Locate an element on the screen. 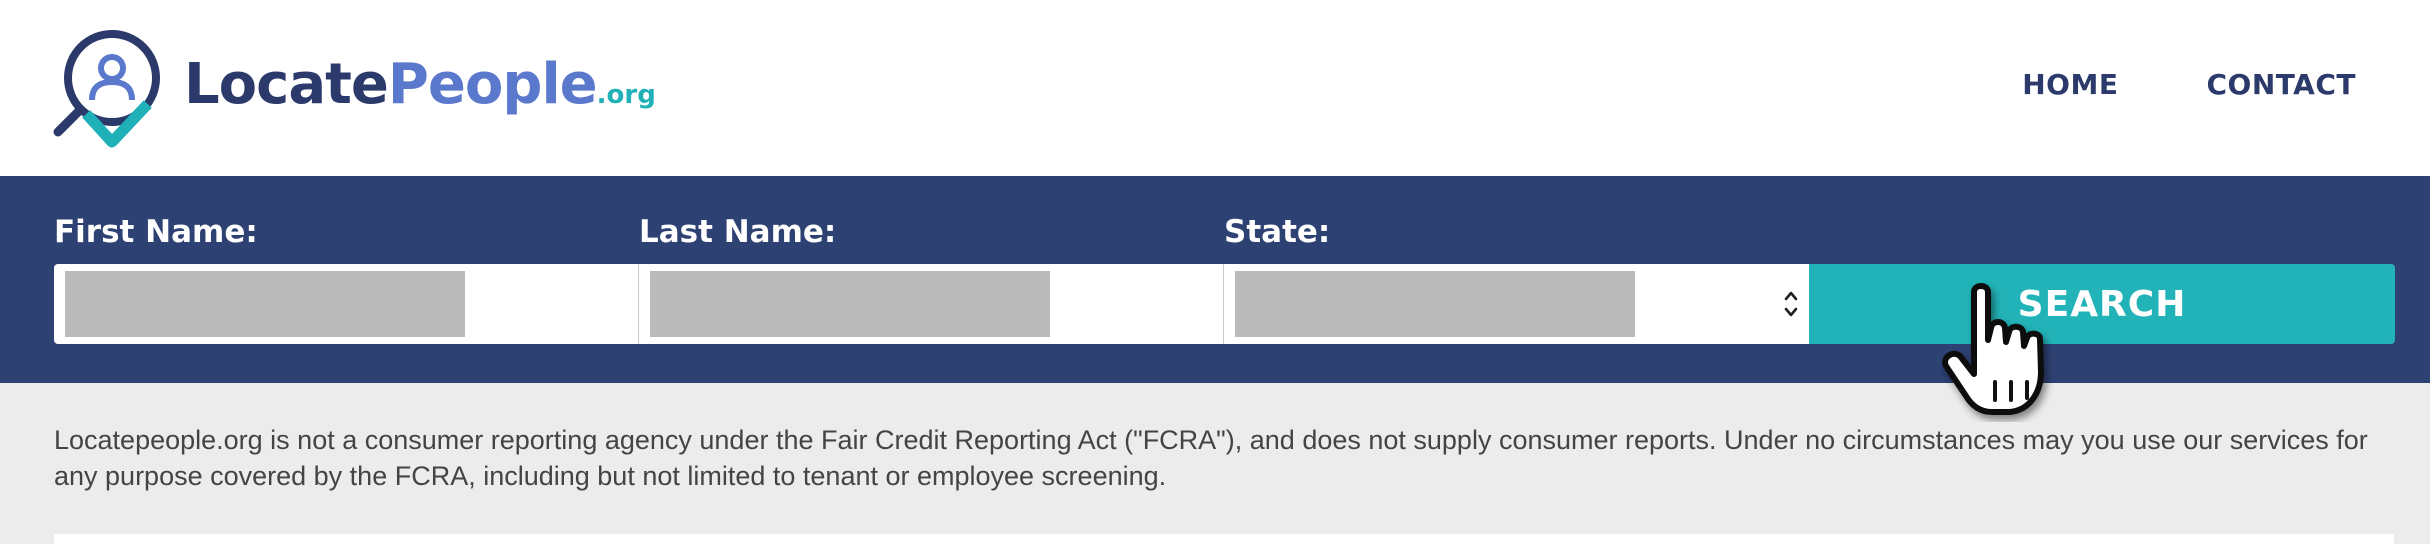  logo-word-people: People is located at coordinates (492, 84).